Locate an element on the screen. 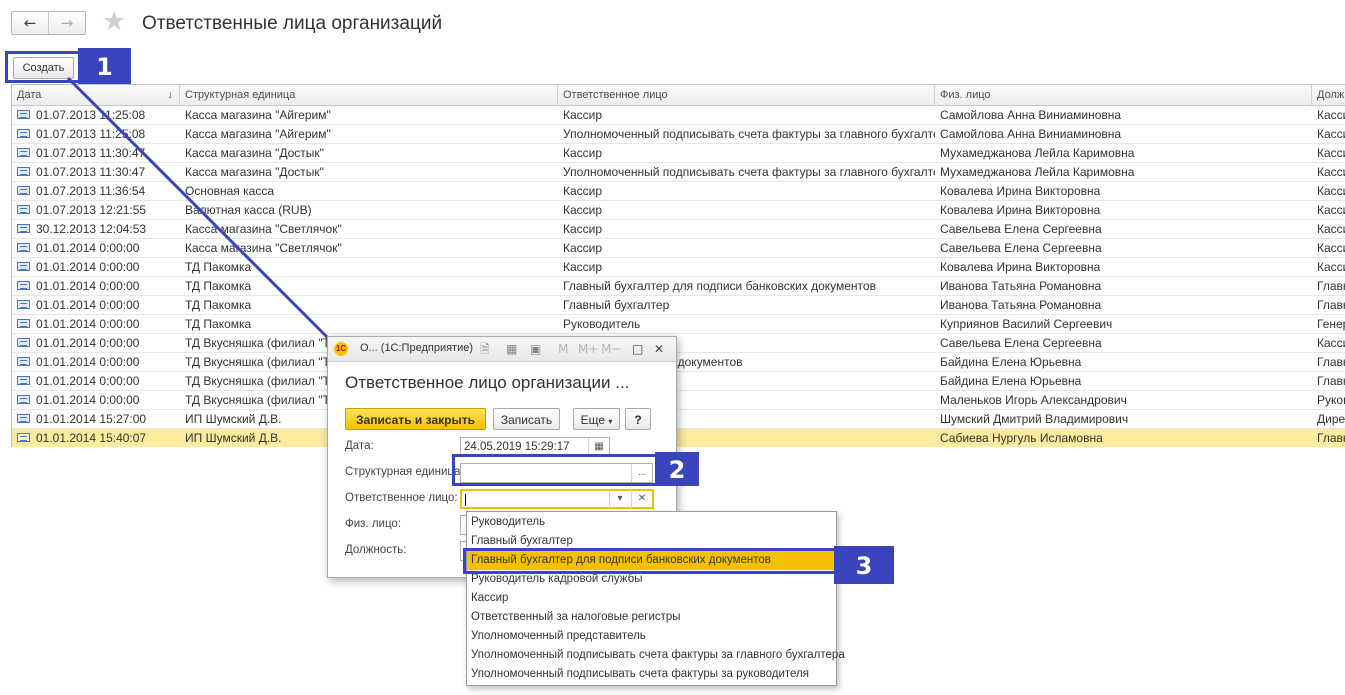 The image size is (1345, 695). maximize-icon: □ is located at coordinates (637, 349).